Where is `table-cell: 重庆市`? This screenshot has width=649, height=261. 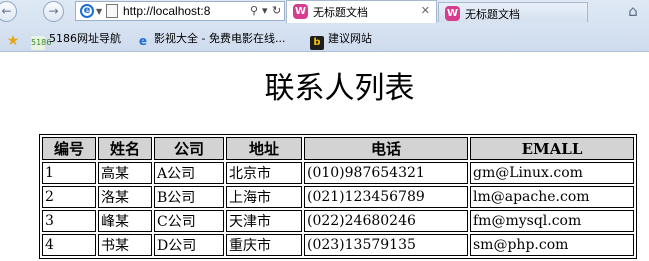 table-cell: 重庆市 is located at coordinates (264, 245).